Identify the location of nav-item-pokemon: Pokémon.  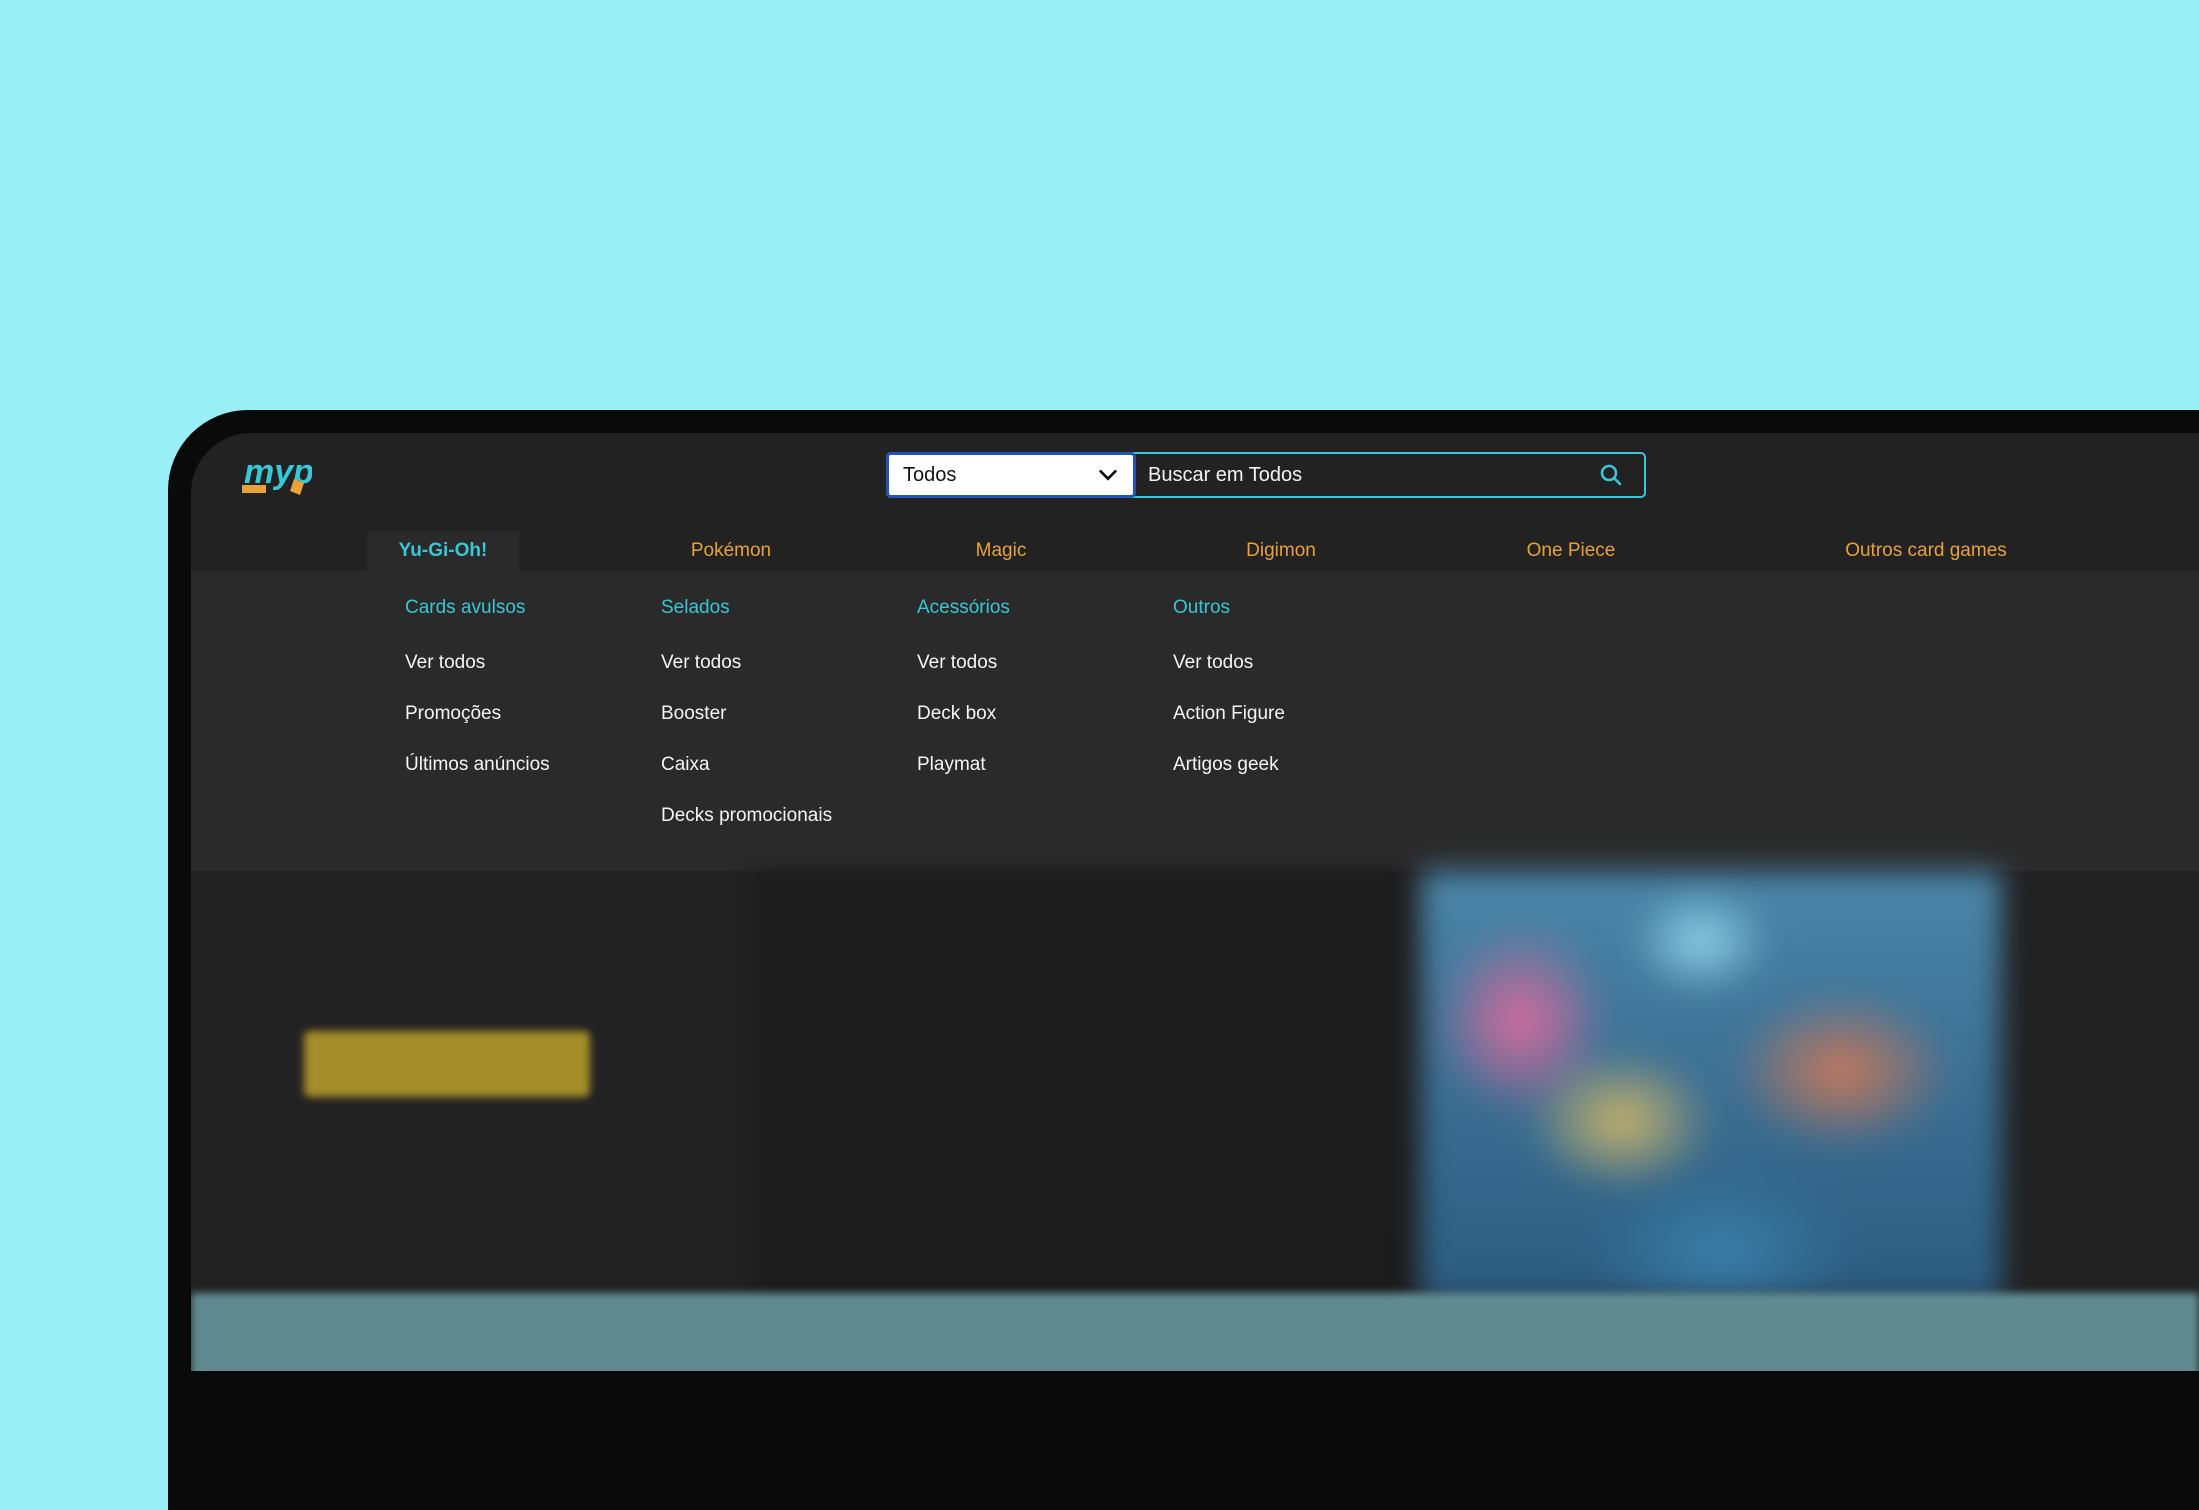
(731, 551).